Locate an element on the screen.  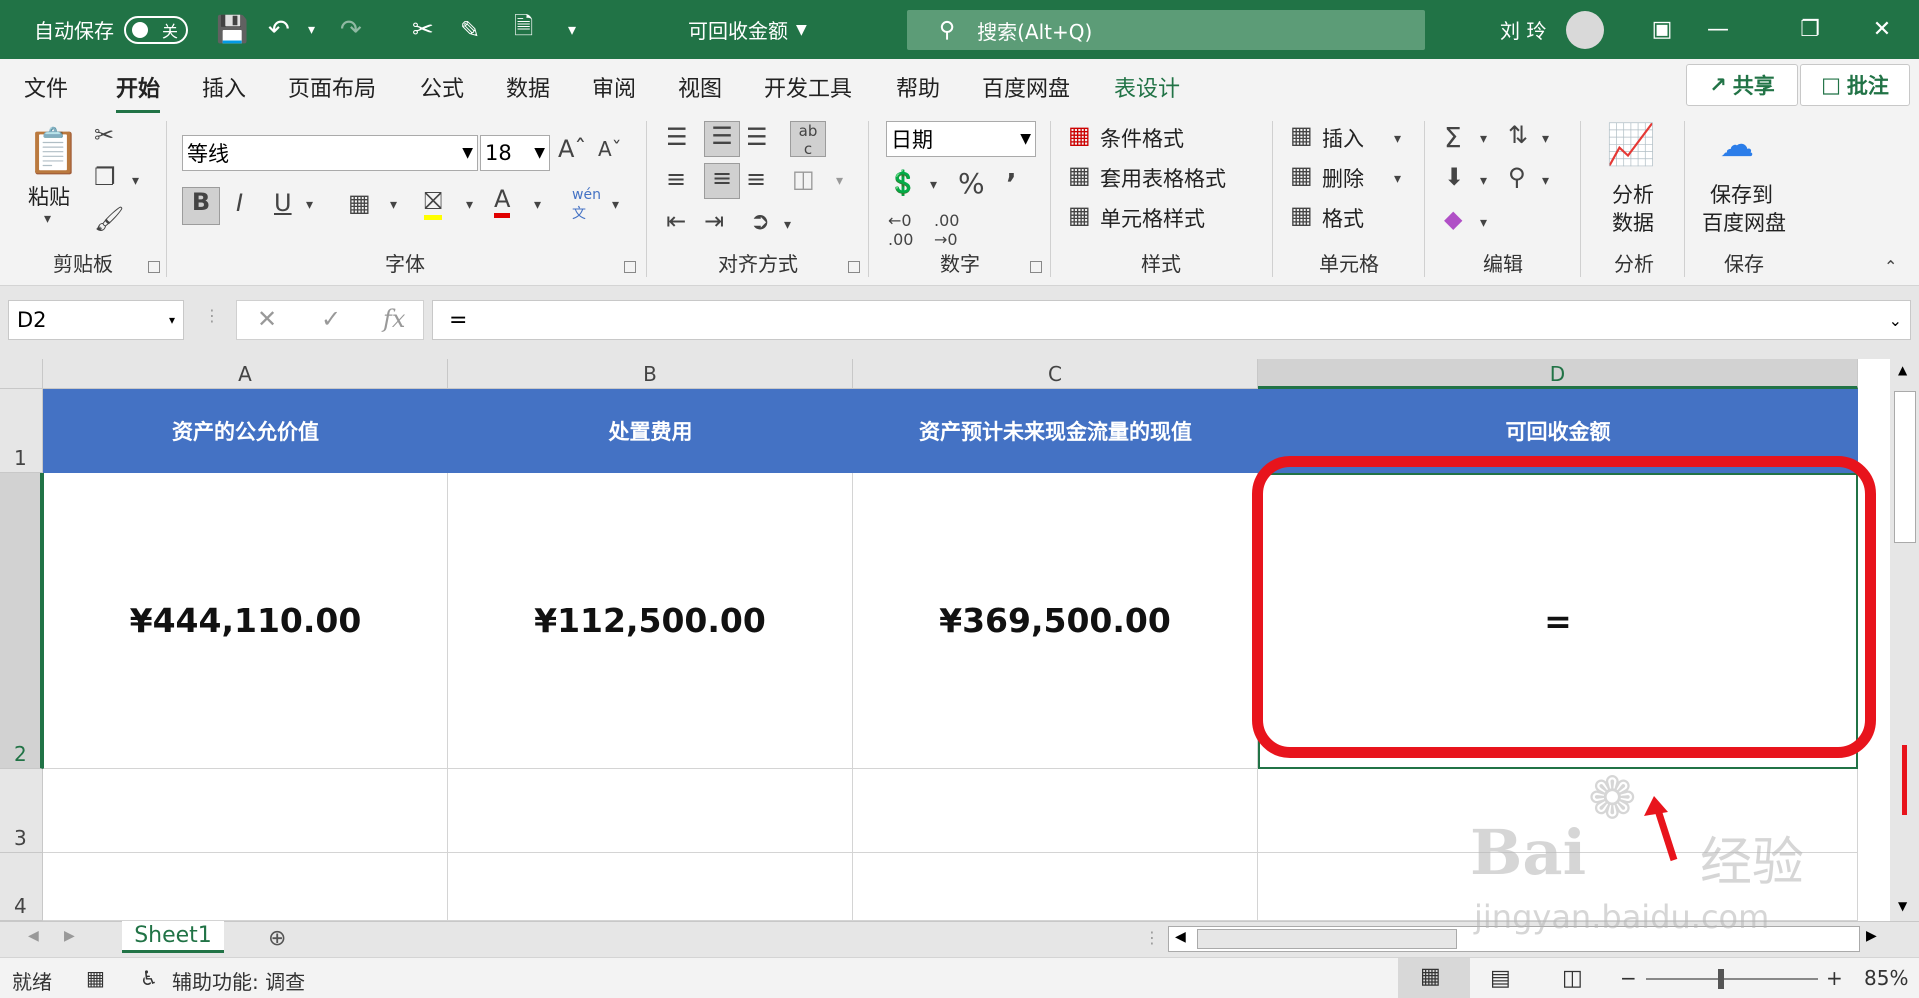
comments-button: □ 批注 is located at coordinates (1855, 85).